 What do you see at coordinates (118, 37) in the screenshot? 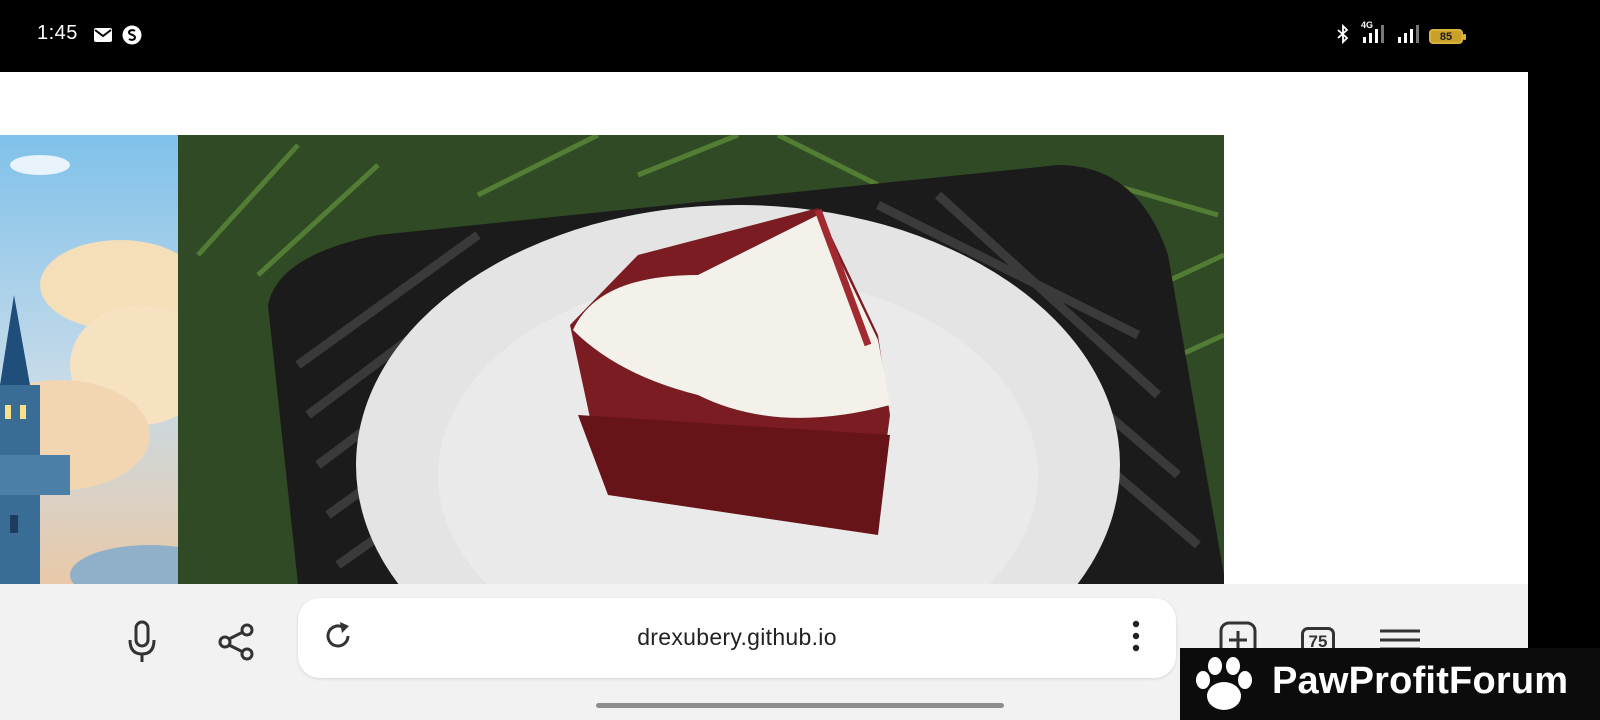
I see `status-left-icons` at bounding box center [118, 37].